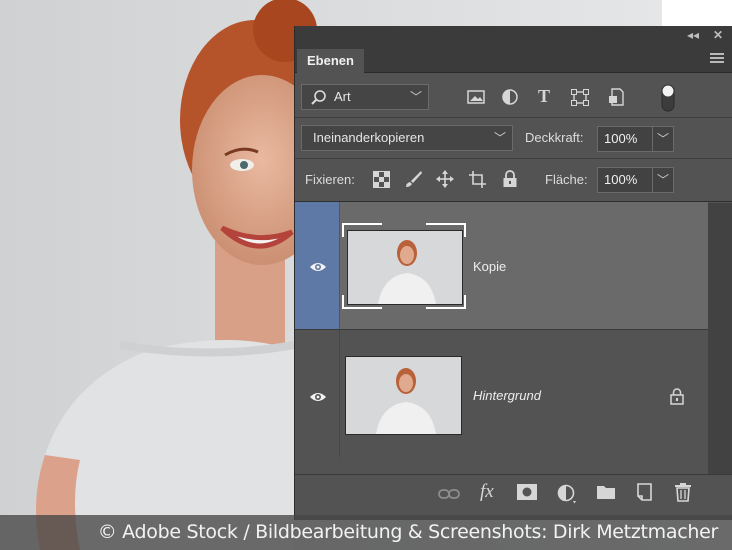  What do you see at coordinates (513, 59) in the screenshot?
I see `panel-tab-row: Ebenen` at bounding box center [513, 59].